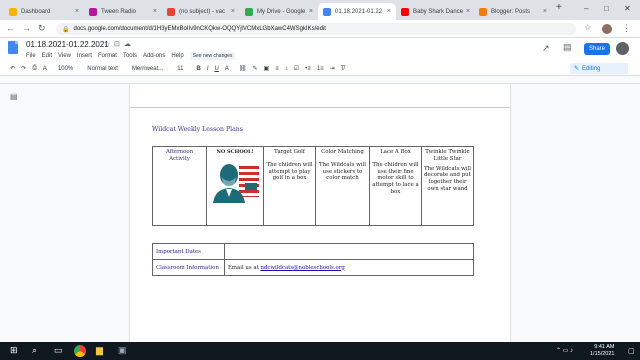 Image resolution: width=640 pixels, height=360 pixels. What do you see at coordinates (130, 56) in the screenshot?
I see `menu-tools: Tools` at bounding box center [130, 56].